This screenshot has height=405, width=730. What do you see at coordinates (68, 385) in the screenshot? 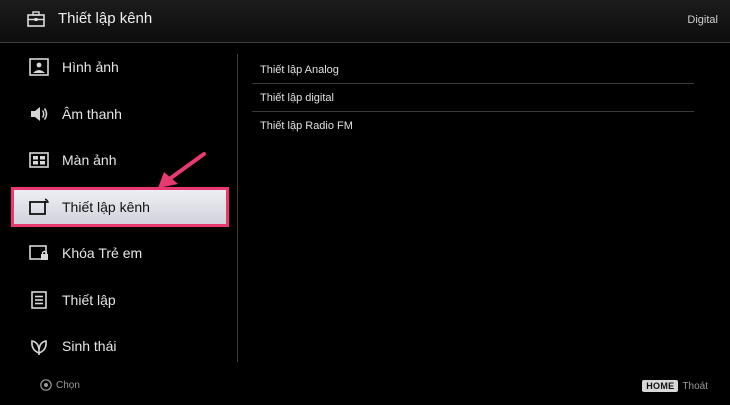
I see `select-label: Chọn` at bounding box center [68, 385].